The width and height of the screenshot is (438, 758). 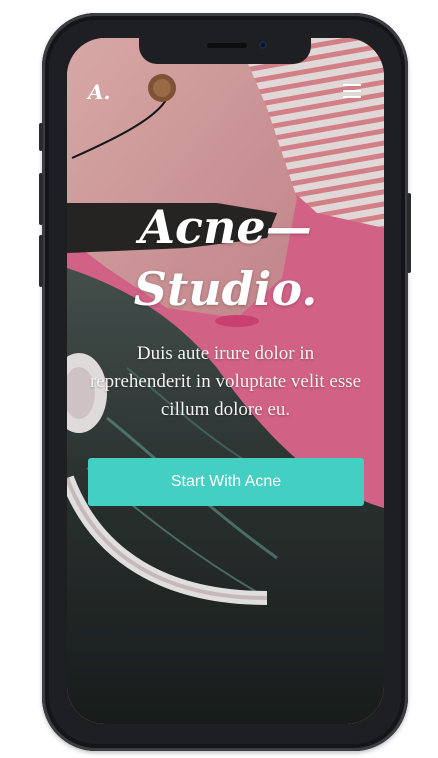 I want to click on hero-title-line-2: Studio., so click(x=225, y=289).